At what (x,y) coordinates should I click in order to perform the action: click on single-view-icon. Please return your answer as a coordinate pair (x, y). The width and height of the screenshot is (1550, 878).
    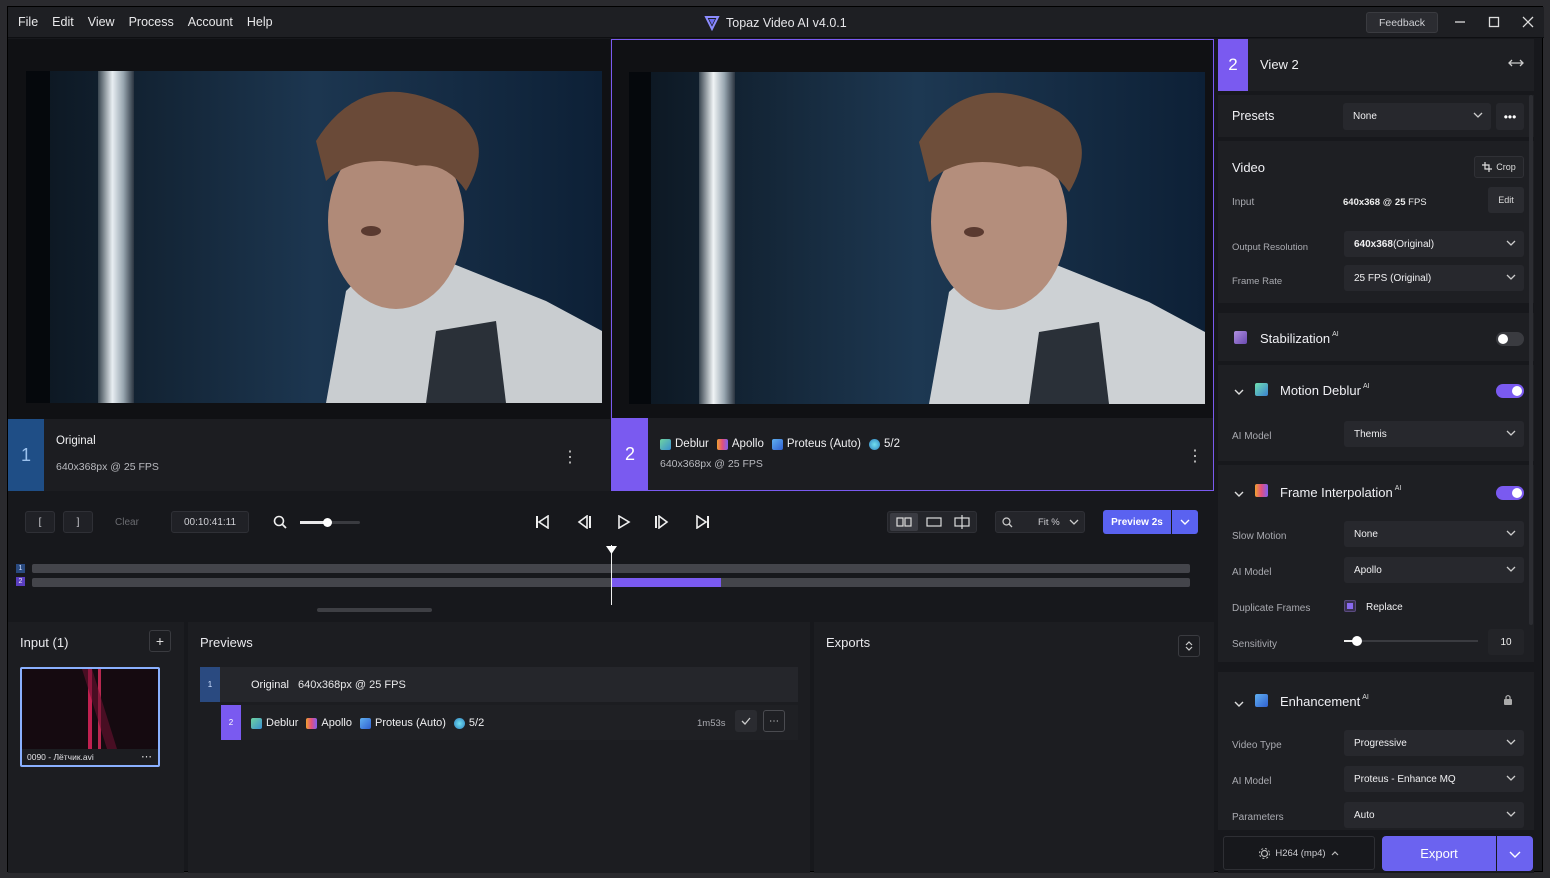
    Looking at the image, I should click on (934, 522).